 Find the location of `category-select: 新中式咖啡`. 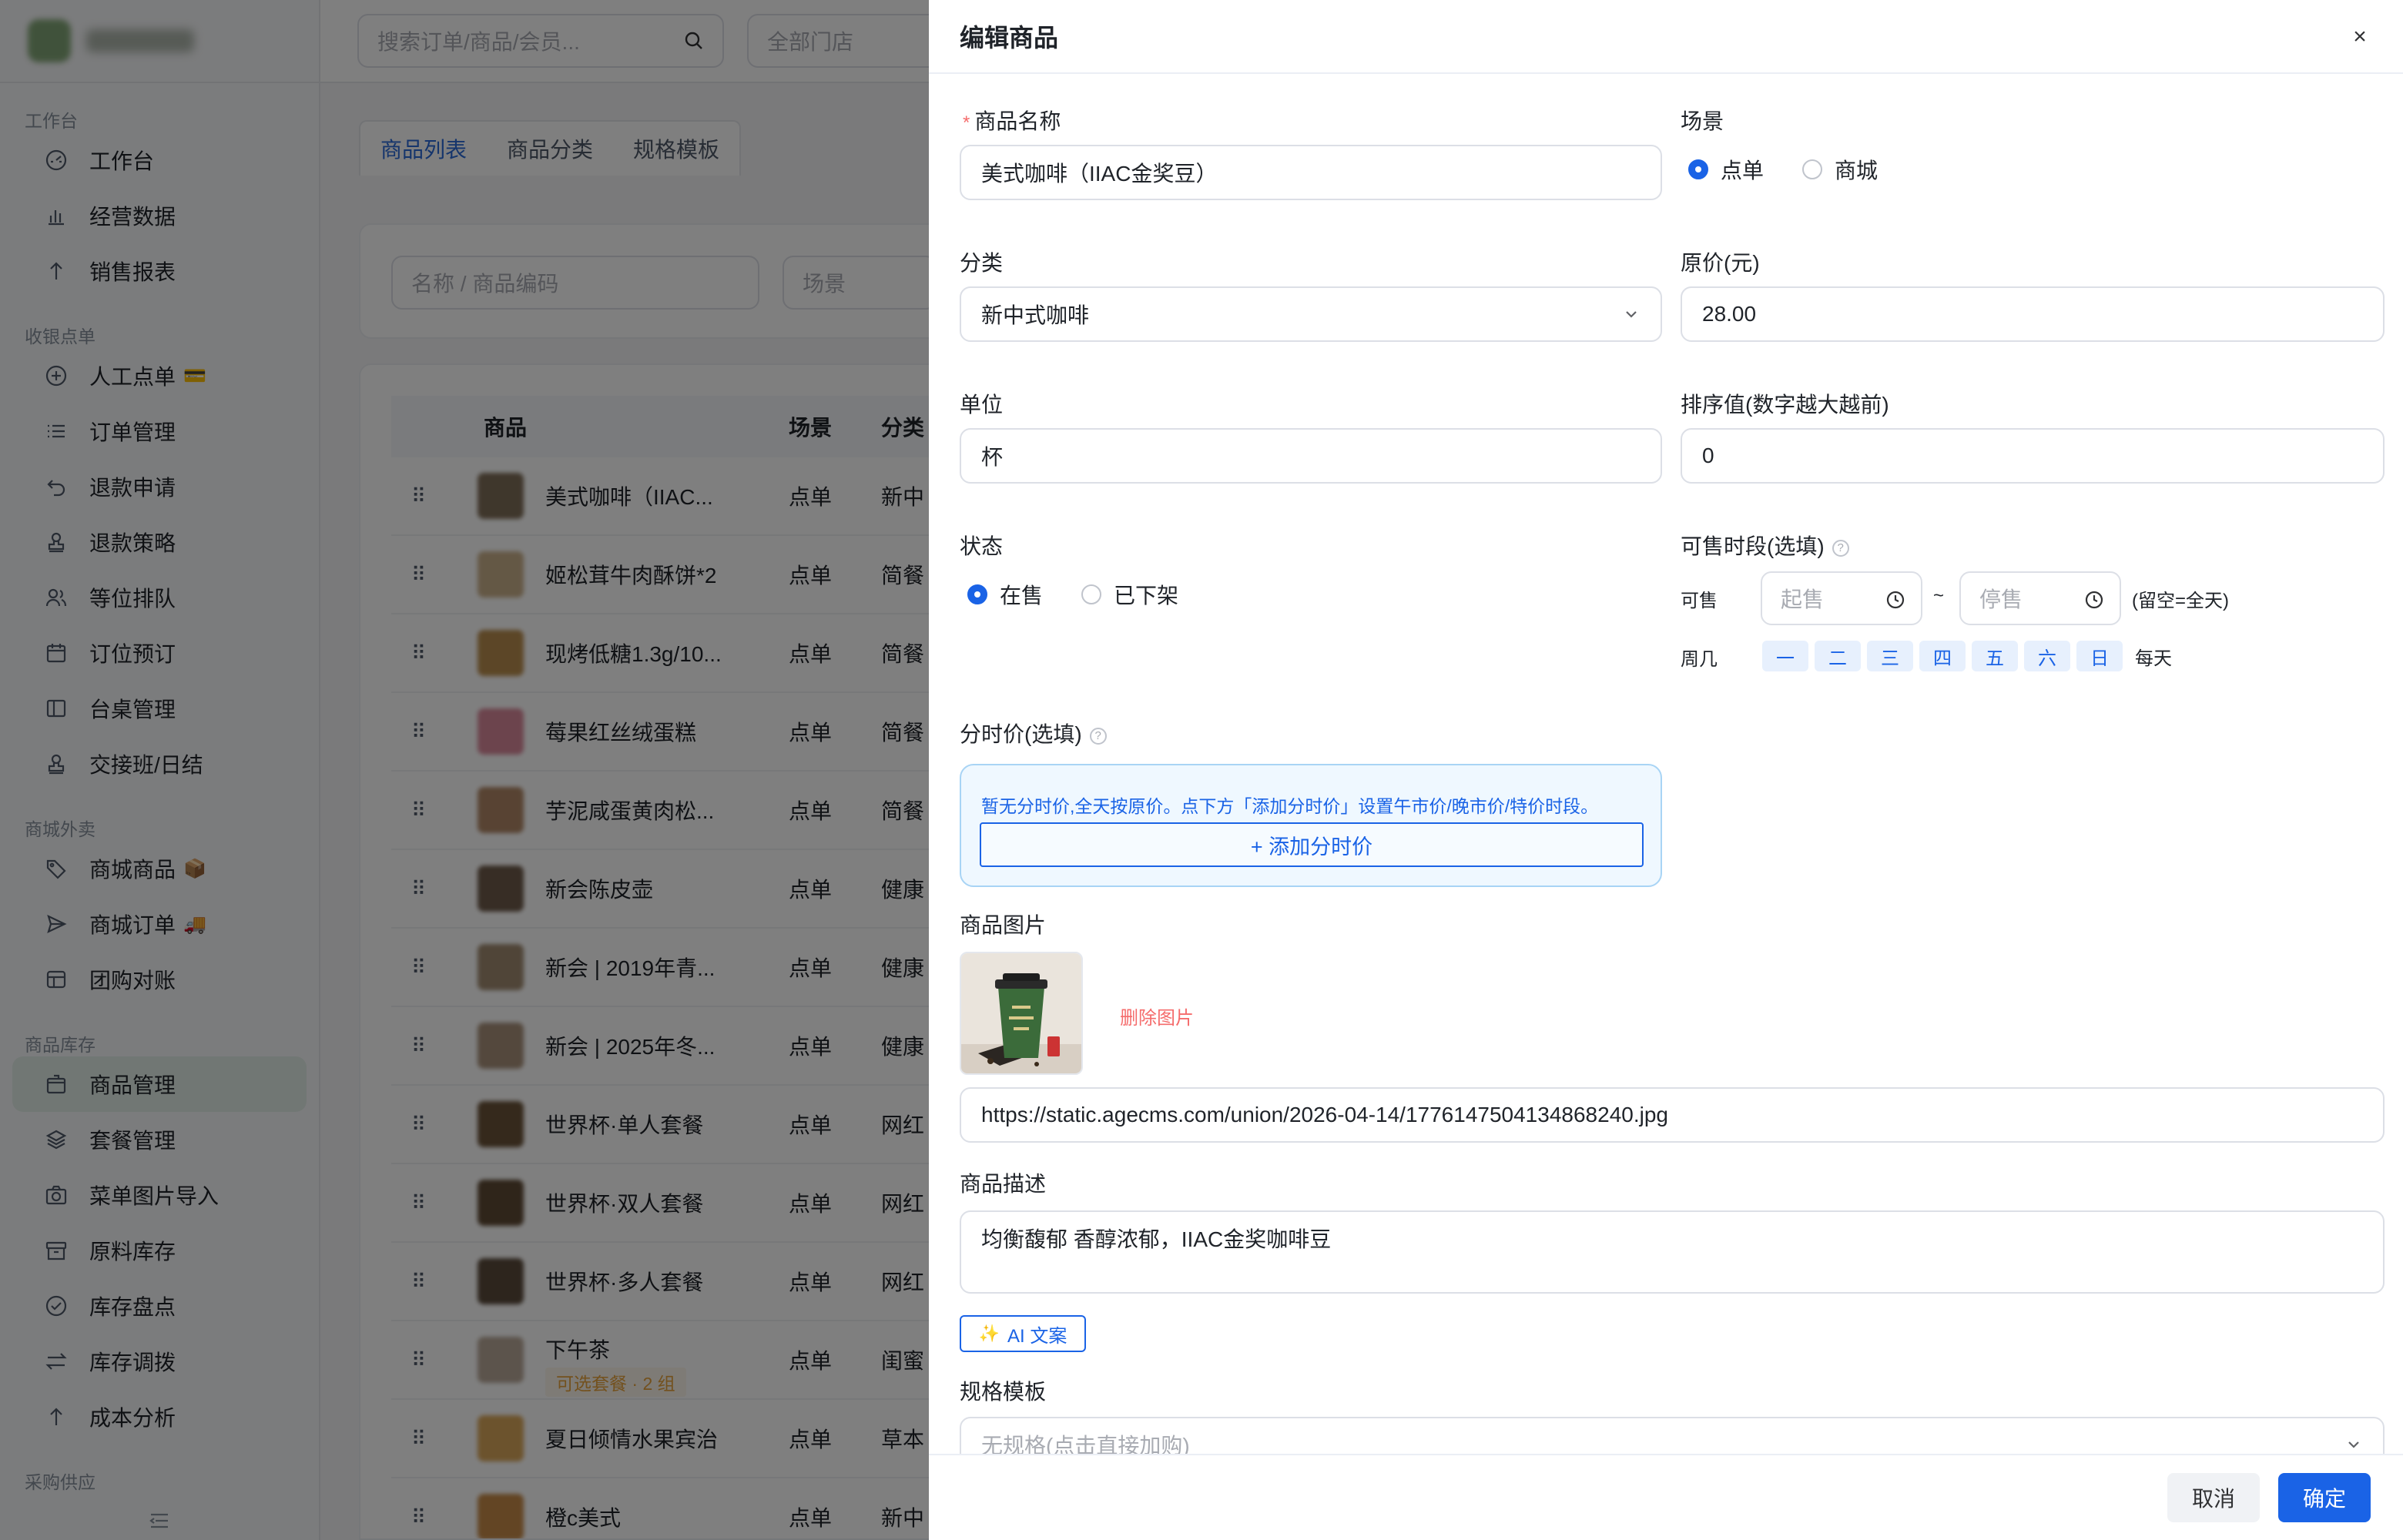

category-select: 新中式咖啡 is located at coordinates (1311, 314).